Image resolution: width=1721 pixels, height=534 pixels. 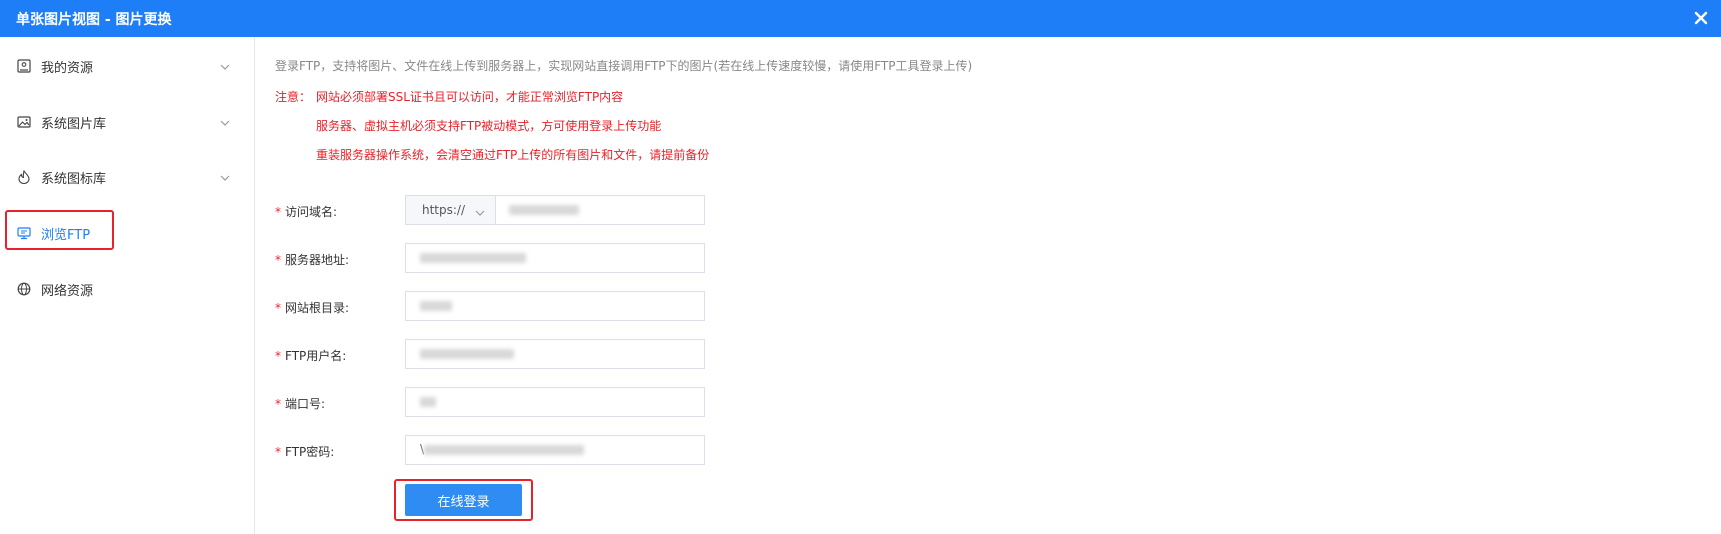 I want to click on domain-field: https://, so click(x=555, y=210).